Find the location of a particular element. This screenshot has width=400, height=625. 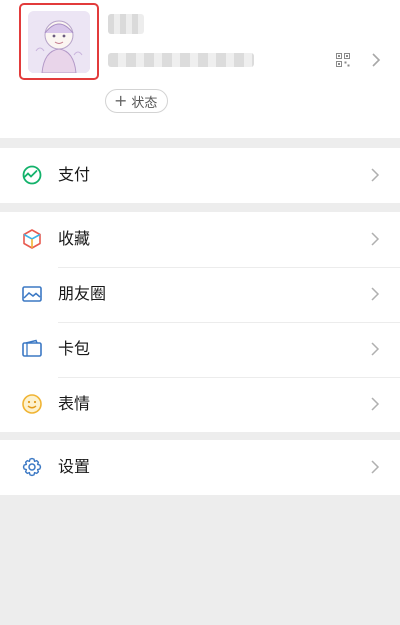

pay-section: 支付 is located at coordinates (200, 175).